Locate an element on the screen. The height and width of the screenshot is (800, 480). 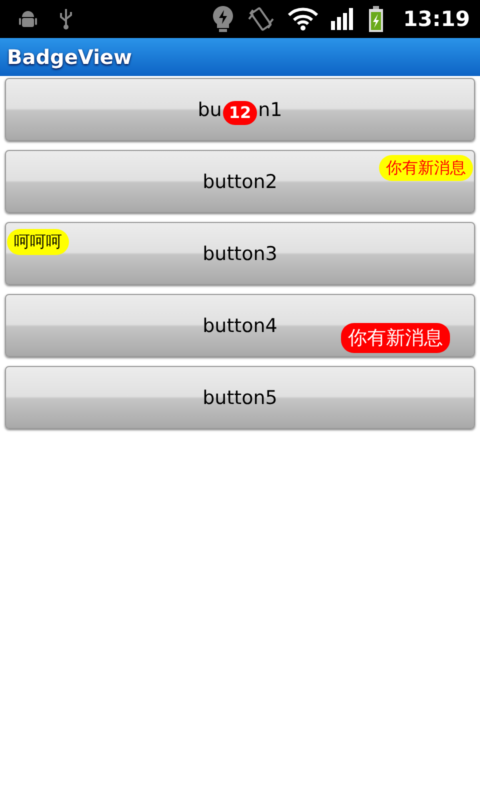
button-label: button3 is located at coordinates (240, 253).